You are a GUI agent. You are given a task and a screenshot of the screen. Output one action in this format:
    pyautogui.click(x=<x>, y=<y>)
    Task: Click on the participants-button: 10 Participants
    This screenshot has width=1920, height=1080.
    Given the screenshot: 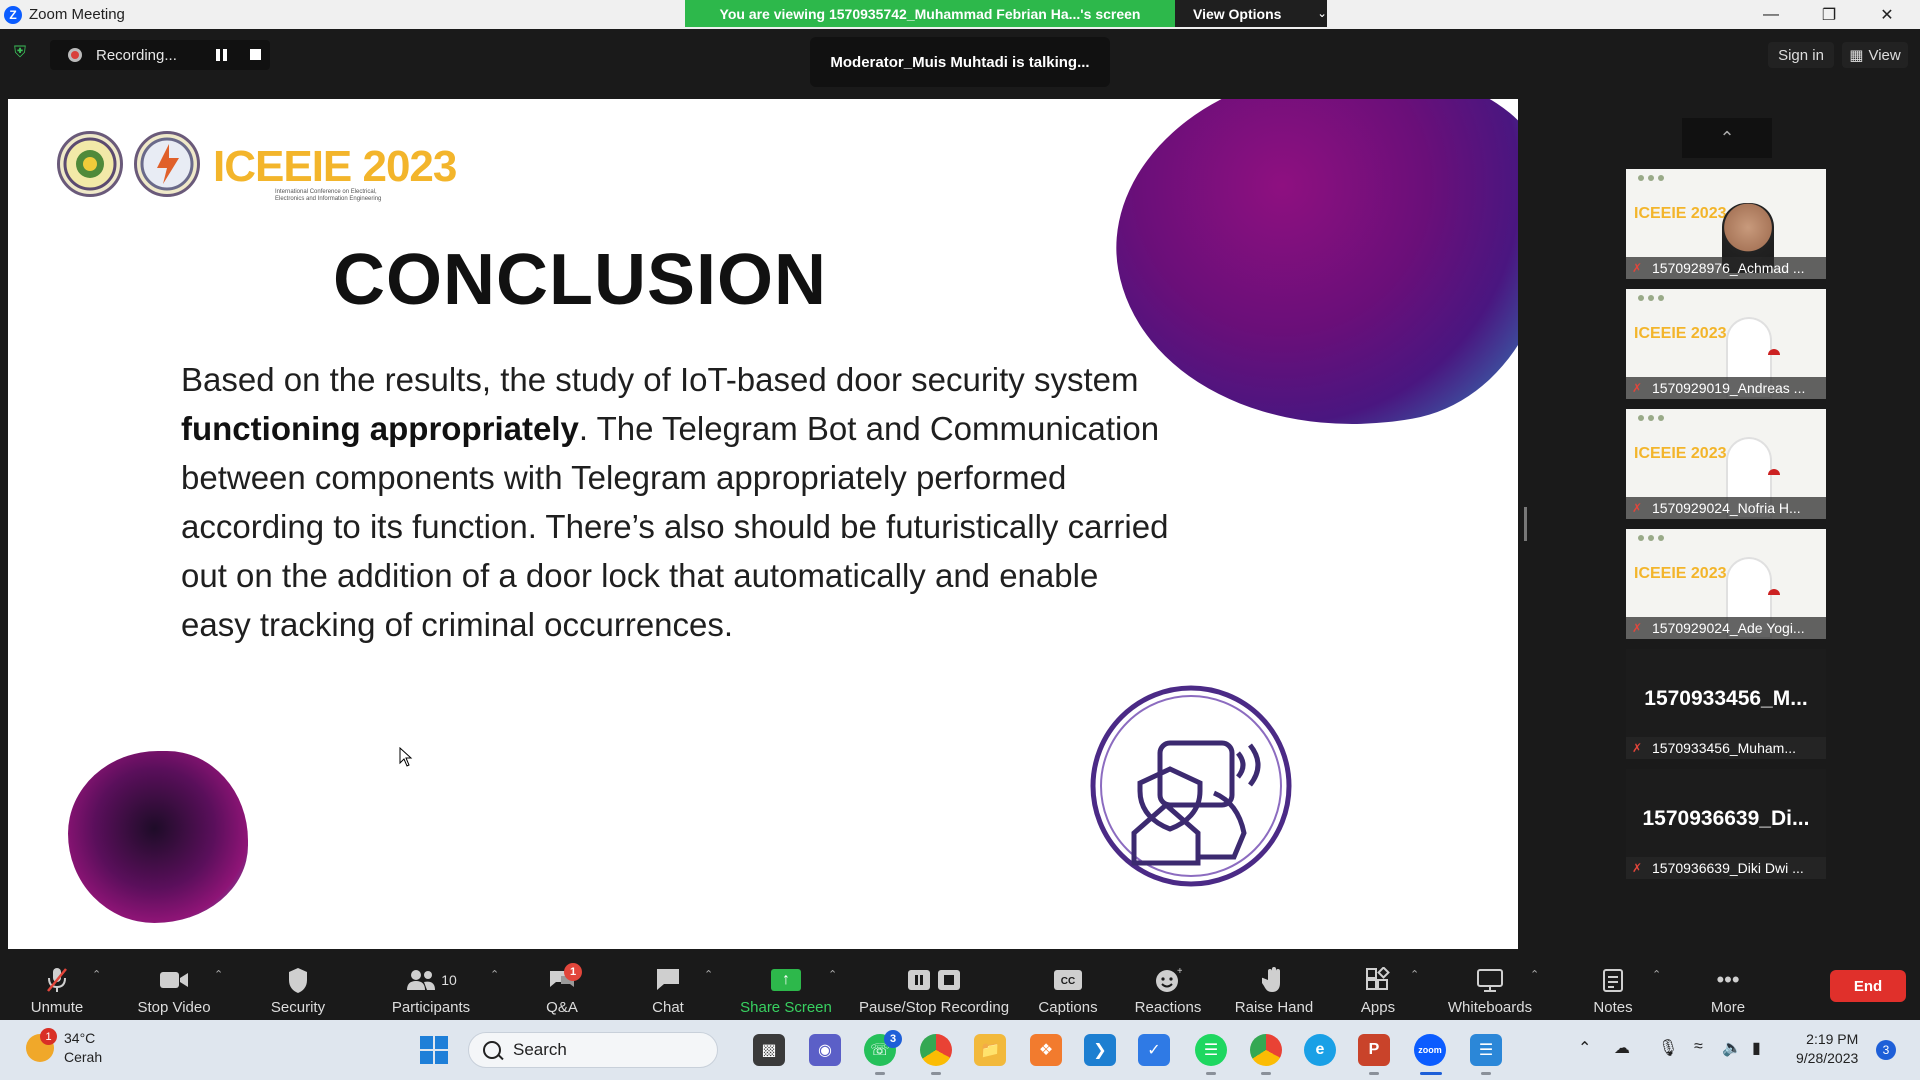 What is the action you would take?
    pyautogui.click(x=431, y=987)
    